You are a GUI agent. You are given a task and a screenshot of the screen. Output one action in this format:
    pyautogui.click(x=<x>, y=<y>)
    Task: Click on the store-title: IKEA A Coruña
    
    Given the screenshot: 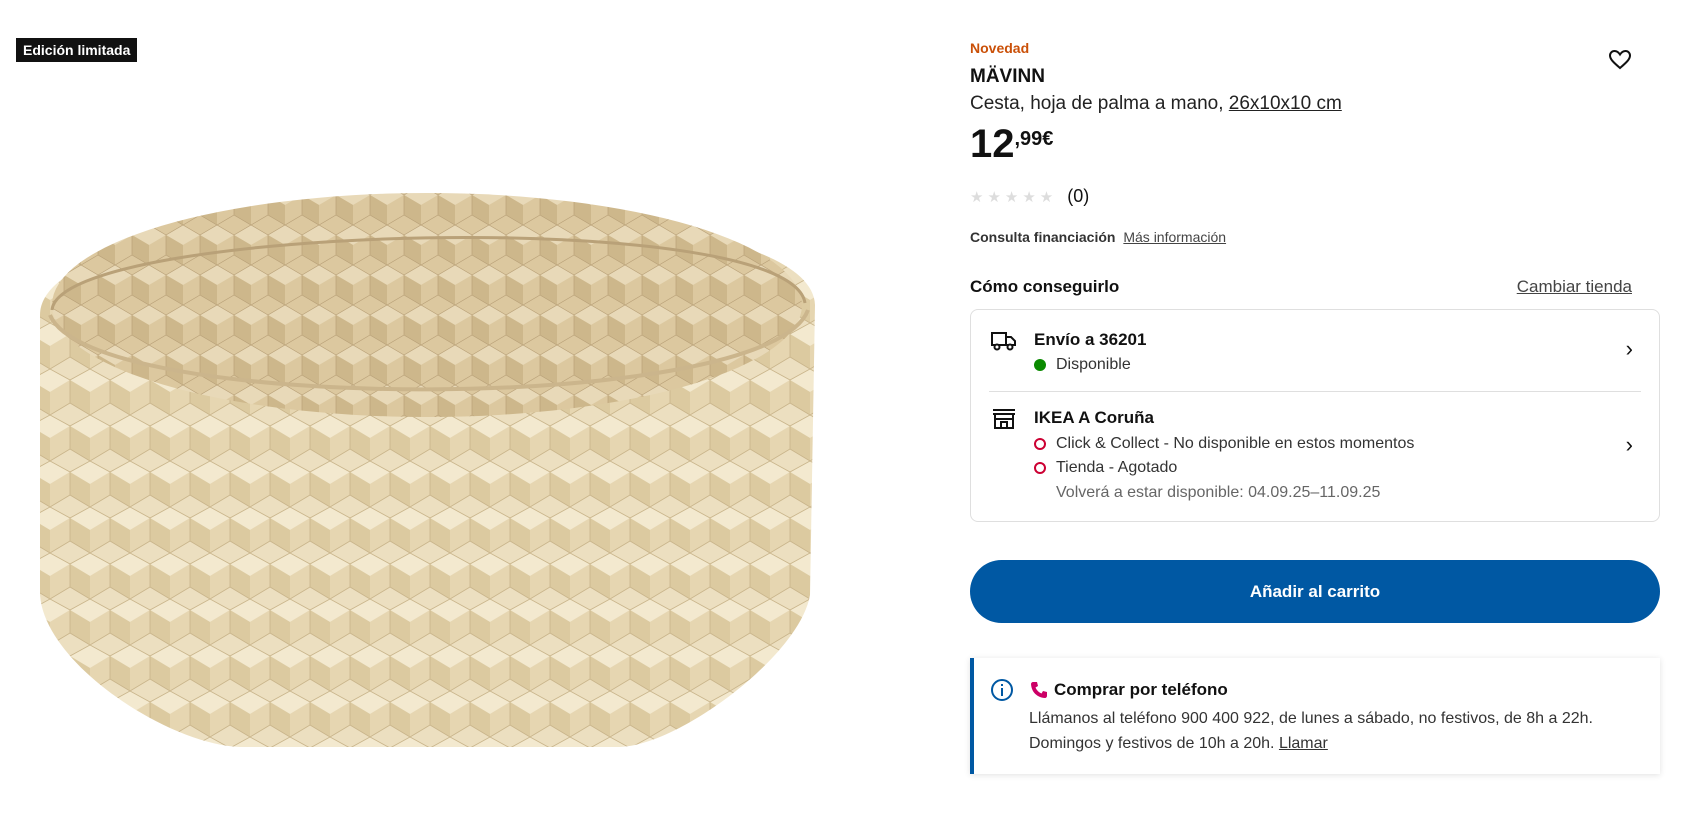 What is the action you would take?
    pyautogui.click(x=1094, y=417)
    